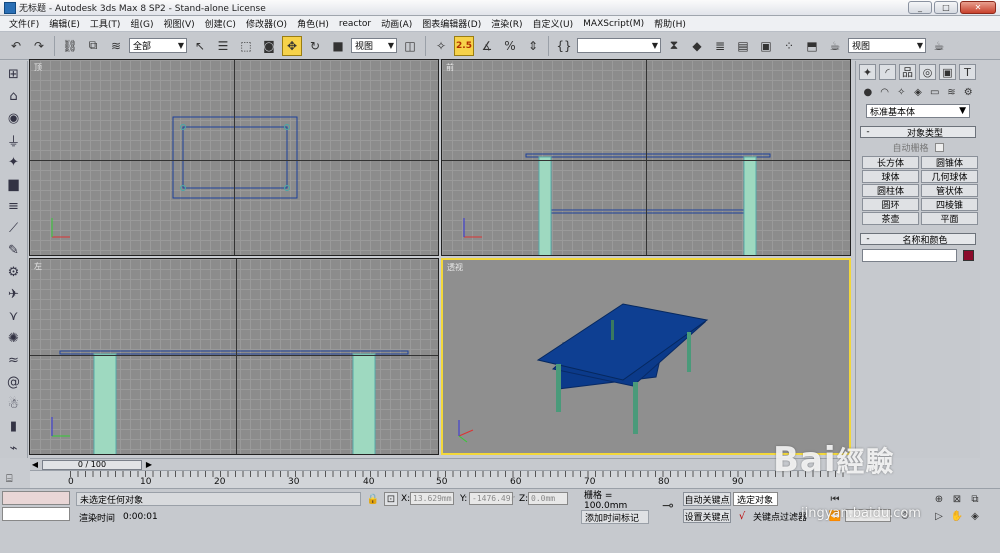 The image size is (1000, 553). I want to click on angle-snap-icon: ∡, so click(487, 46).